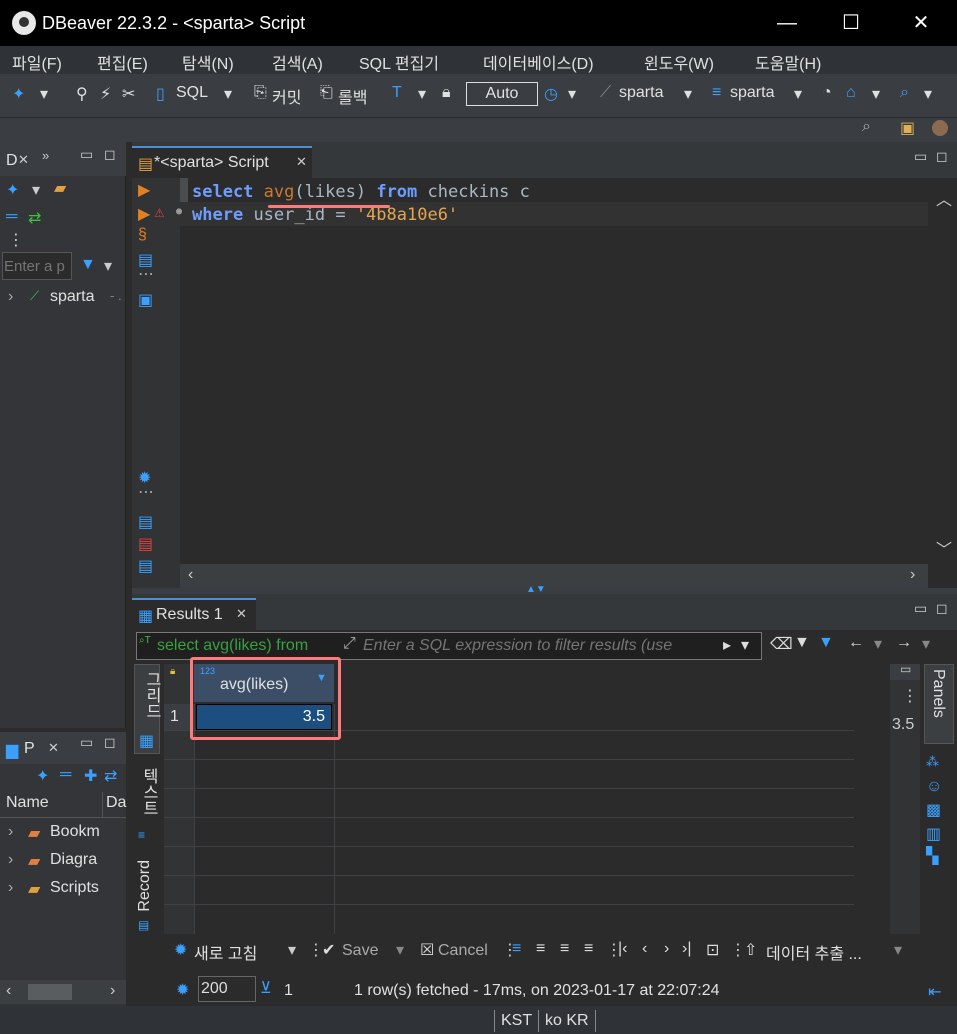  What do you see at coordinates (73, 860) in the screenshot?
I see `project-item-diagrams: Diagra` at bounding box center [73, 860].